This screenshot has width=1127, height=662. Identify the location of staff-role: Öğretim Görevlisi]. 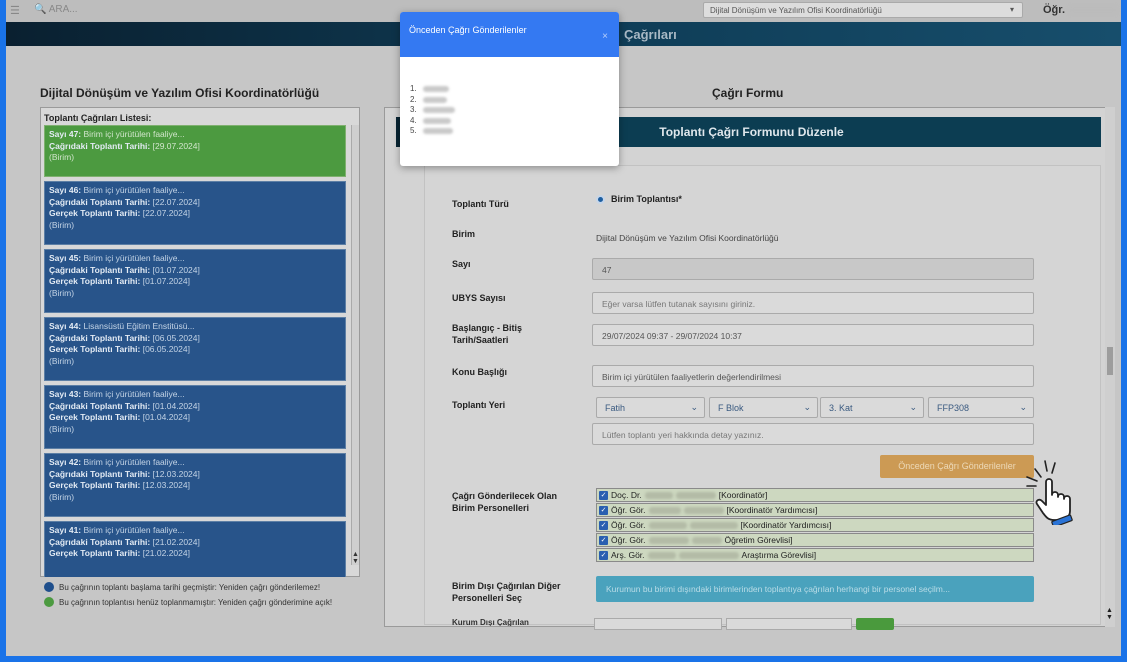
(758, 540).